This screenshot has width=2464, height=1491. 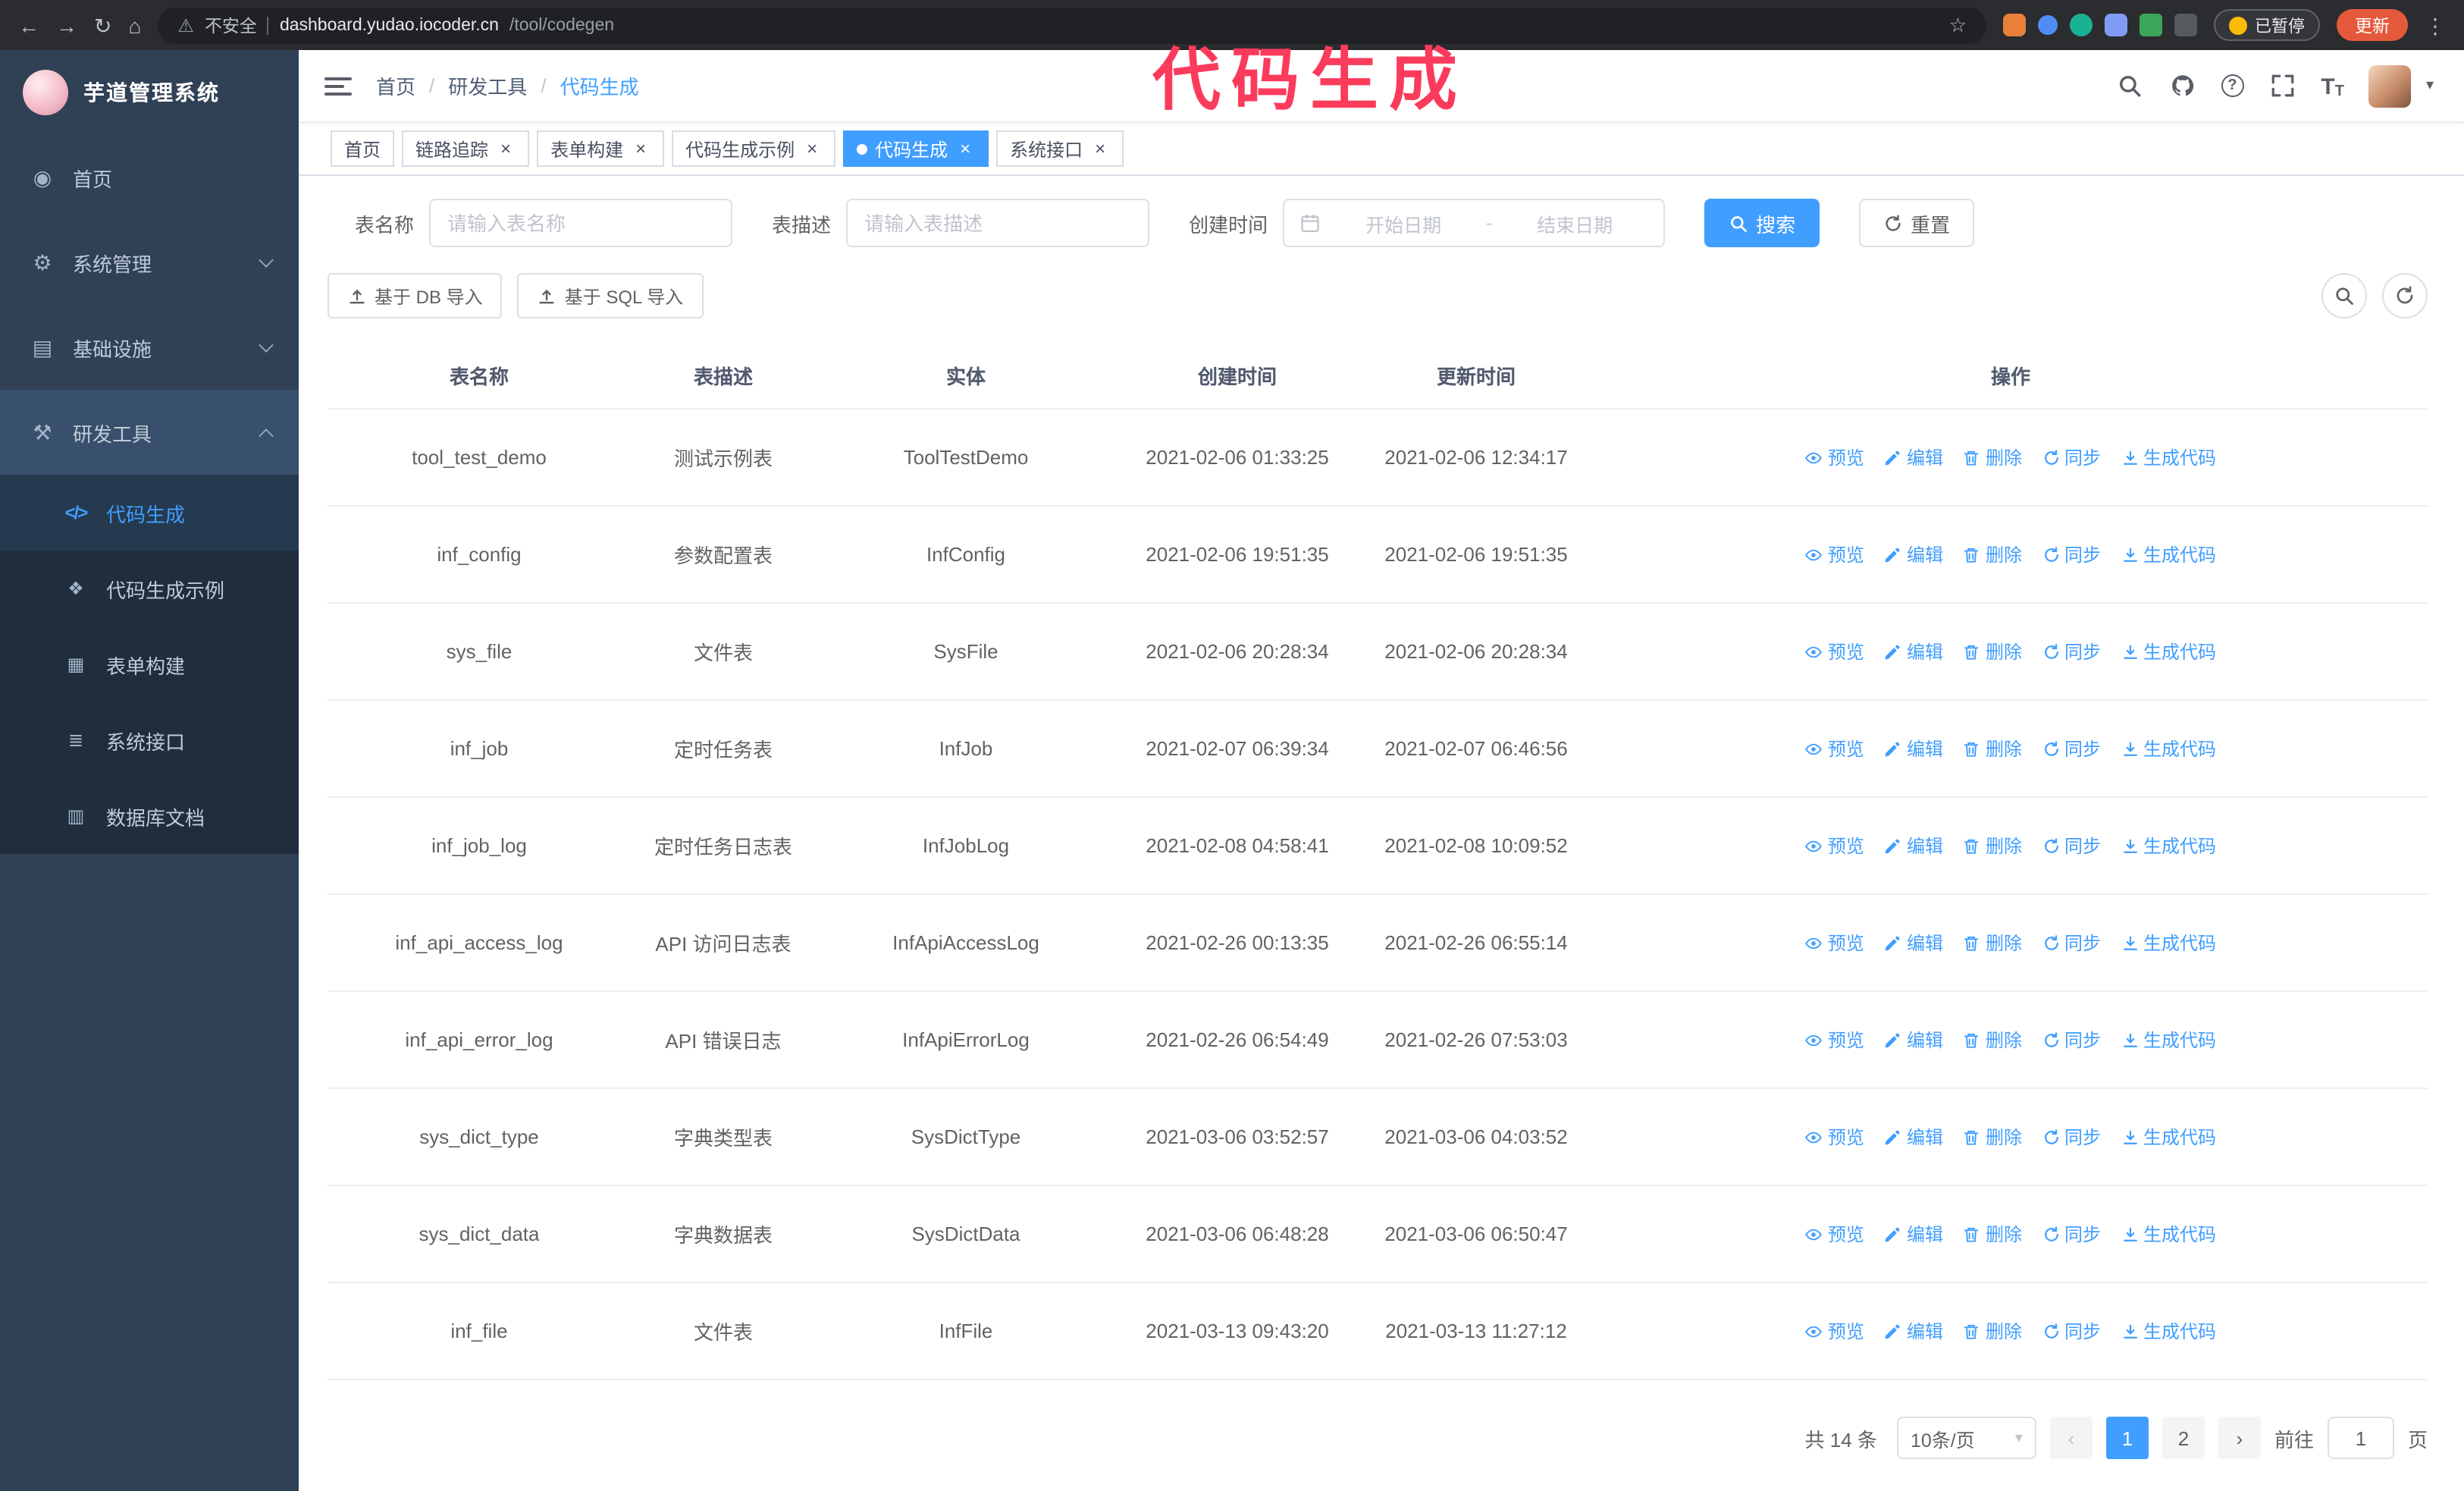 I want to click on import-sql-button: 基于 SQL 导入, so click(x=611, y=296).